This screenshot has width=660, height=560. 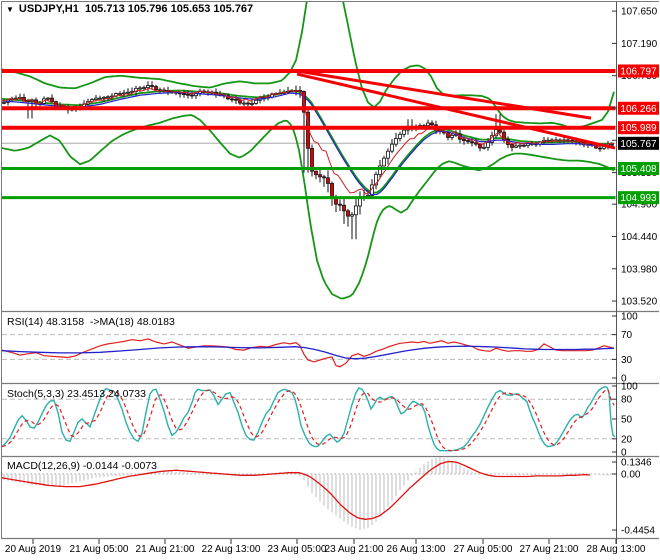 I want to click on price-level-badge: 105.408, so click(x=638, y=169).